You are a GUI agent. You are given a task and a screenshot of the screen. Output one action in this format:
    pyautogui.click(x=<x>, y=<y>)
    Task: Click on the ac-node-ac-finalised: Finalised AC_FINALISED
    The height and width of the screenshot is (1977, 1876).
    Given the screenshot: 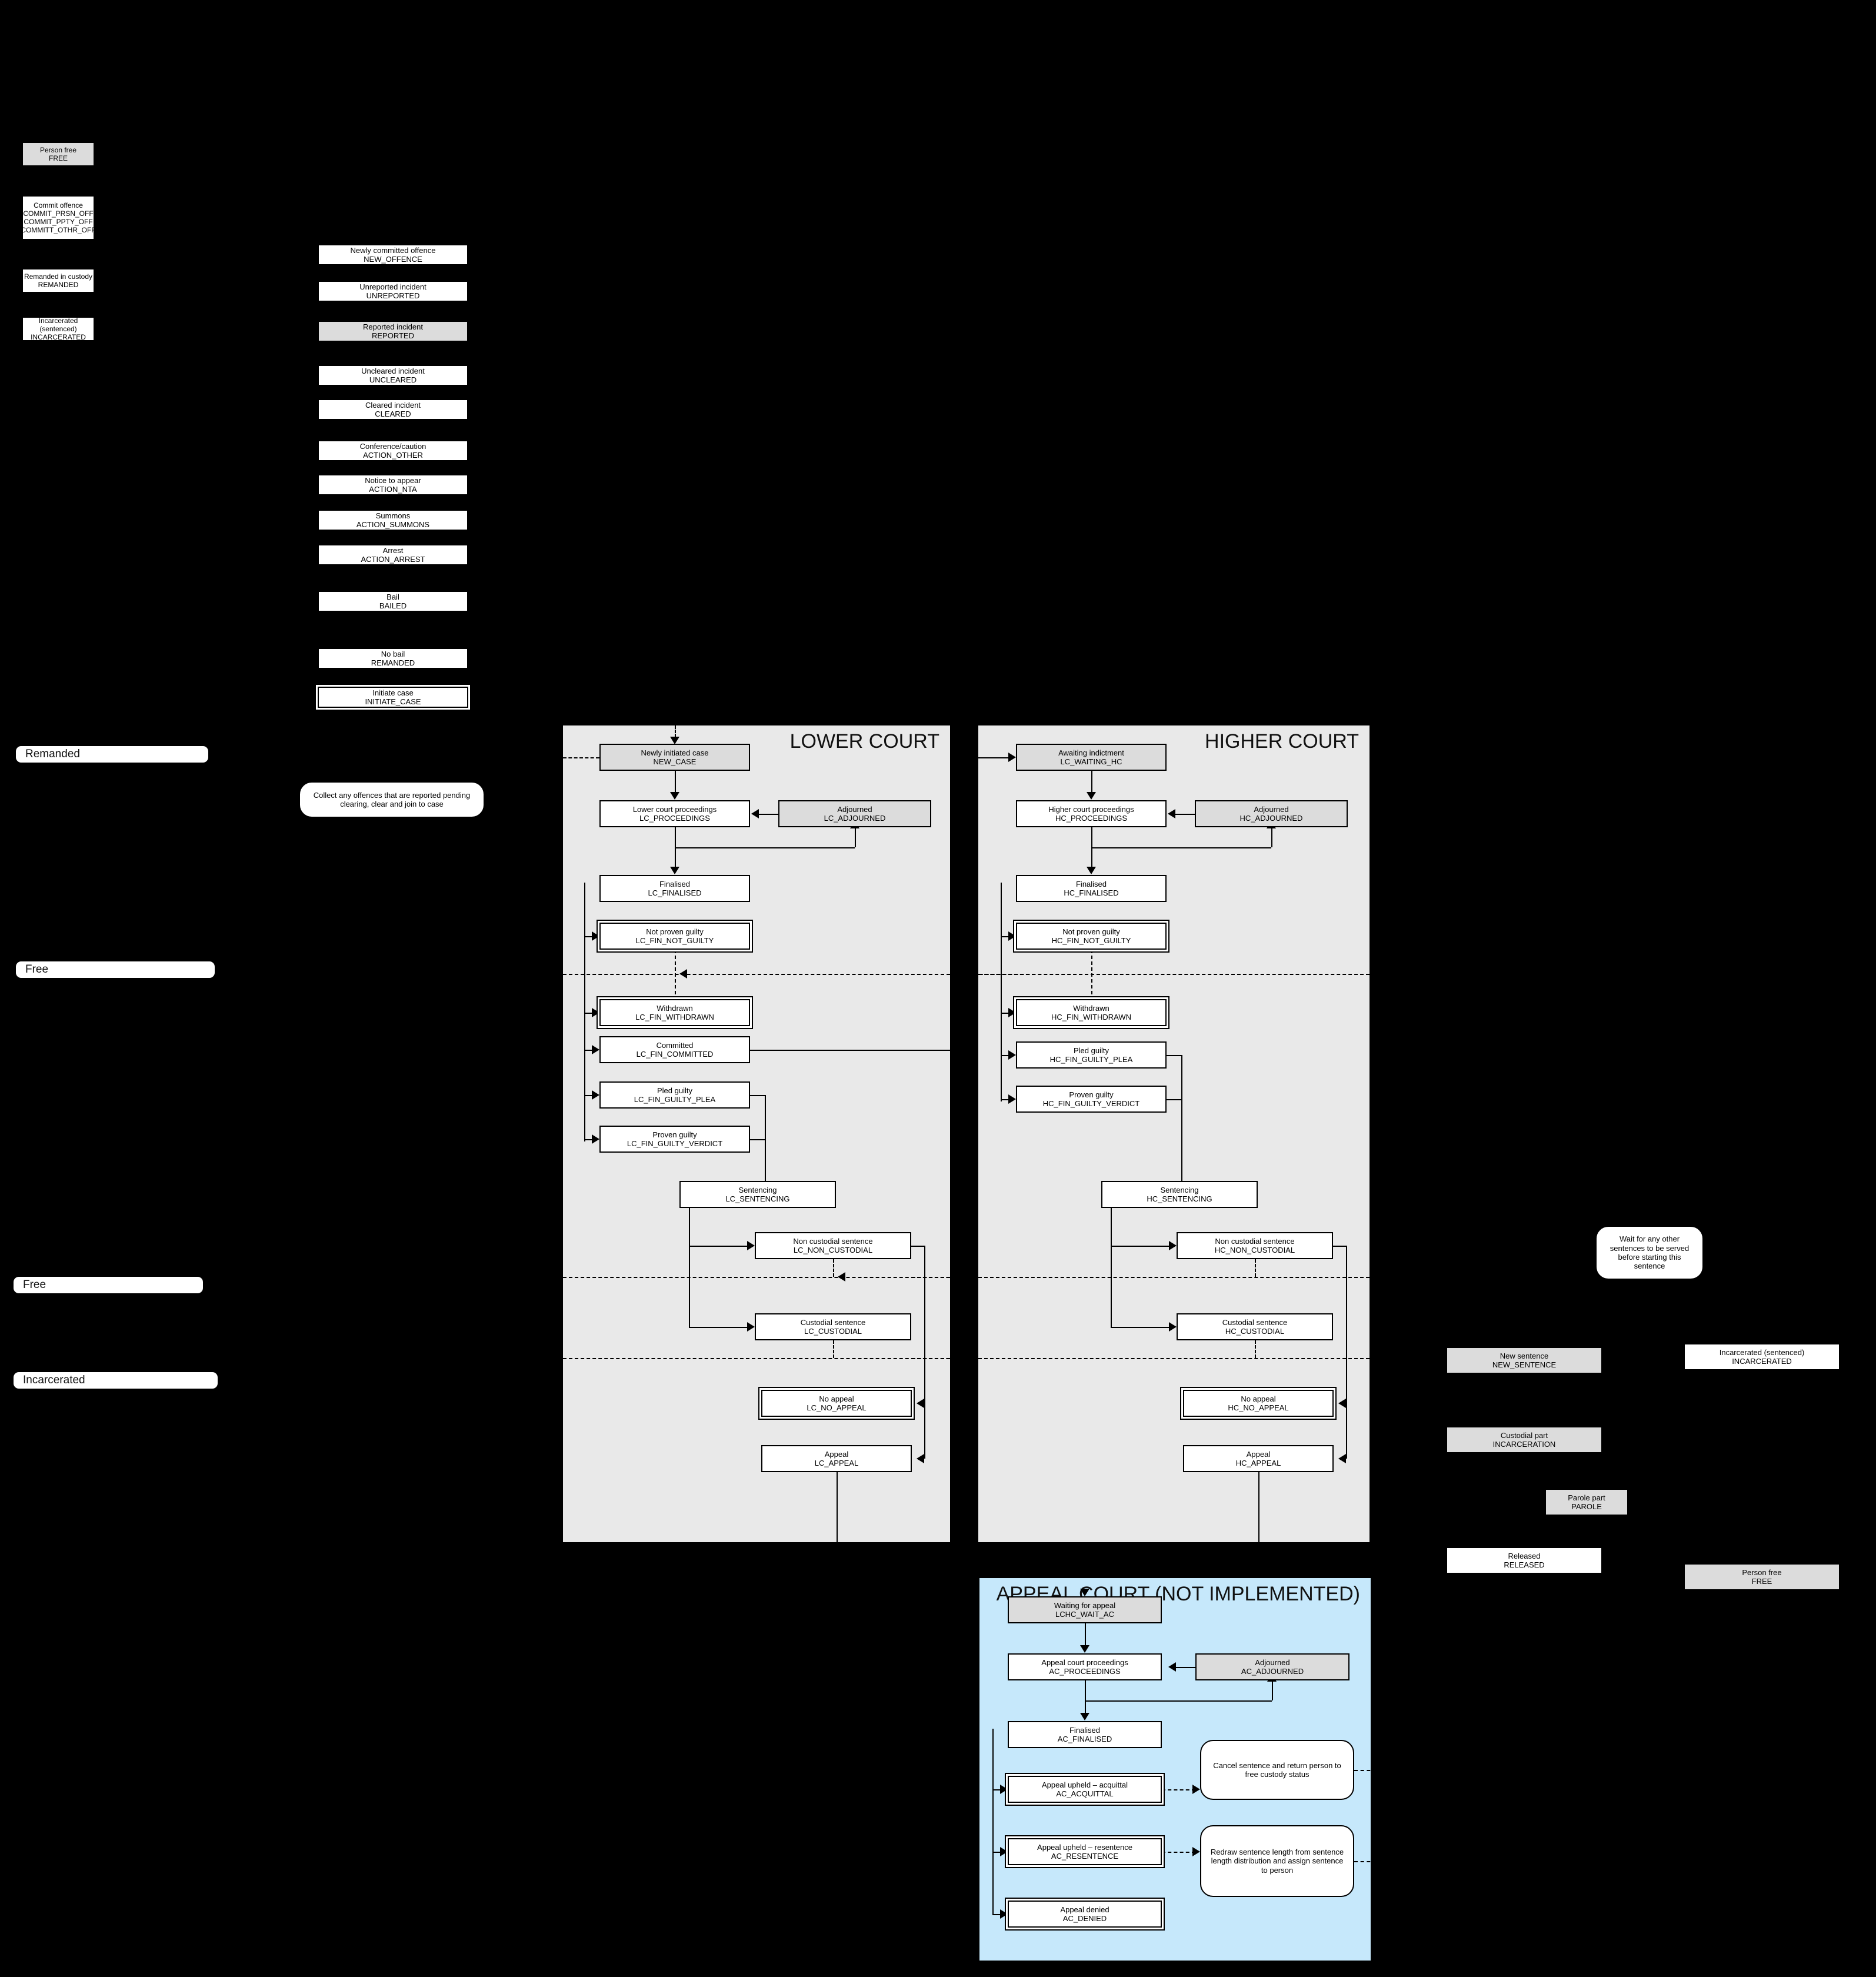 What is the action you would take?
    pyautogui.click(x=1085, y=1734)
    